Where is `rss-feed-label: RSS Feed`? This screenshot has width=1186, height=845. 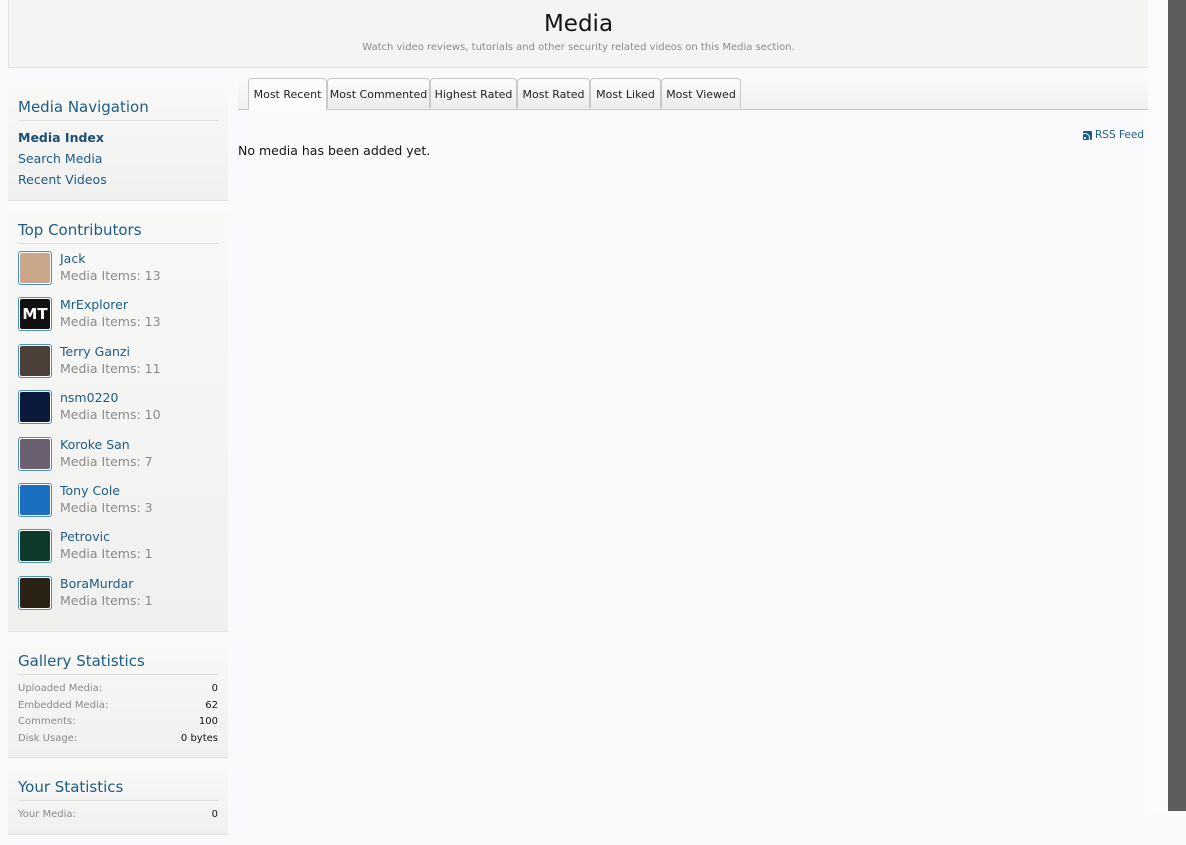 rss-feed-label: RSS Feed is located at coordinates (1120, 135).